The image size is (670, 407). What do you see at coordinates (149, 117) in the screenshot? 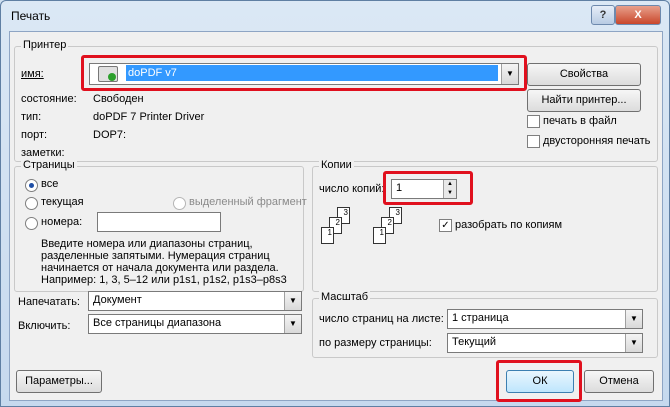
I see `type-value: doPDF 7 Printer Driver` at bounding box center [149, 117].